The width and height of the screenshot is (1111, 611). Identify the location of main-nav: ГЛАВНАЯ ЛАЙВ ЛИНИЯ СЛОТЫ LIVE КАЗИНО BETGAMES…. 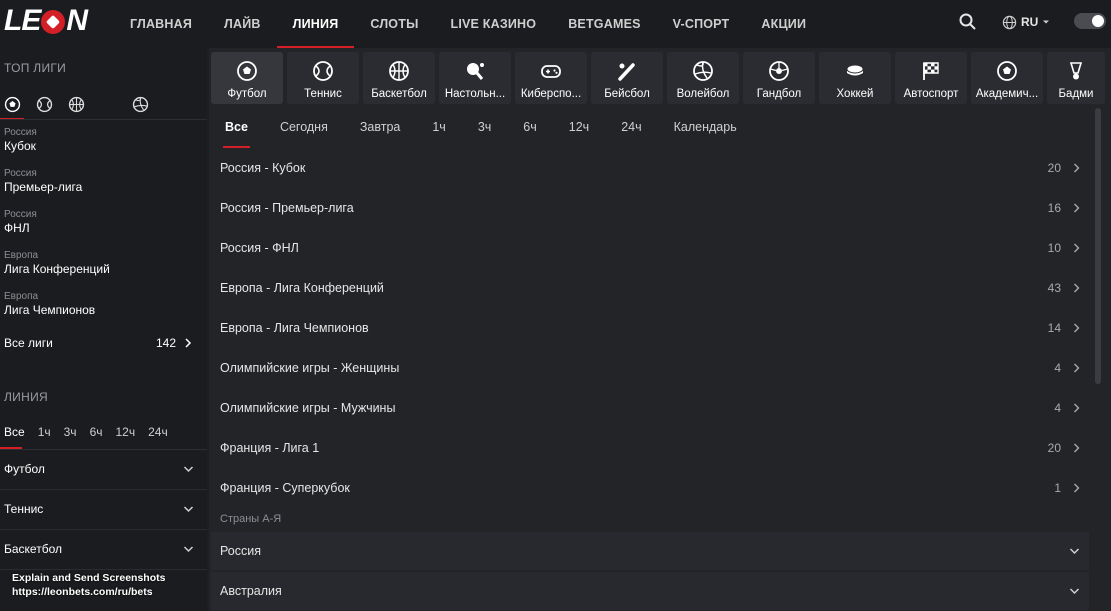
(468, 24).